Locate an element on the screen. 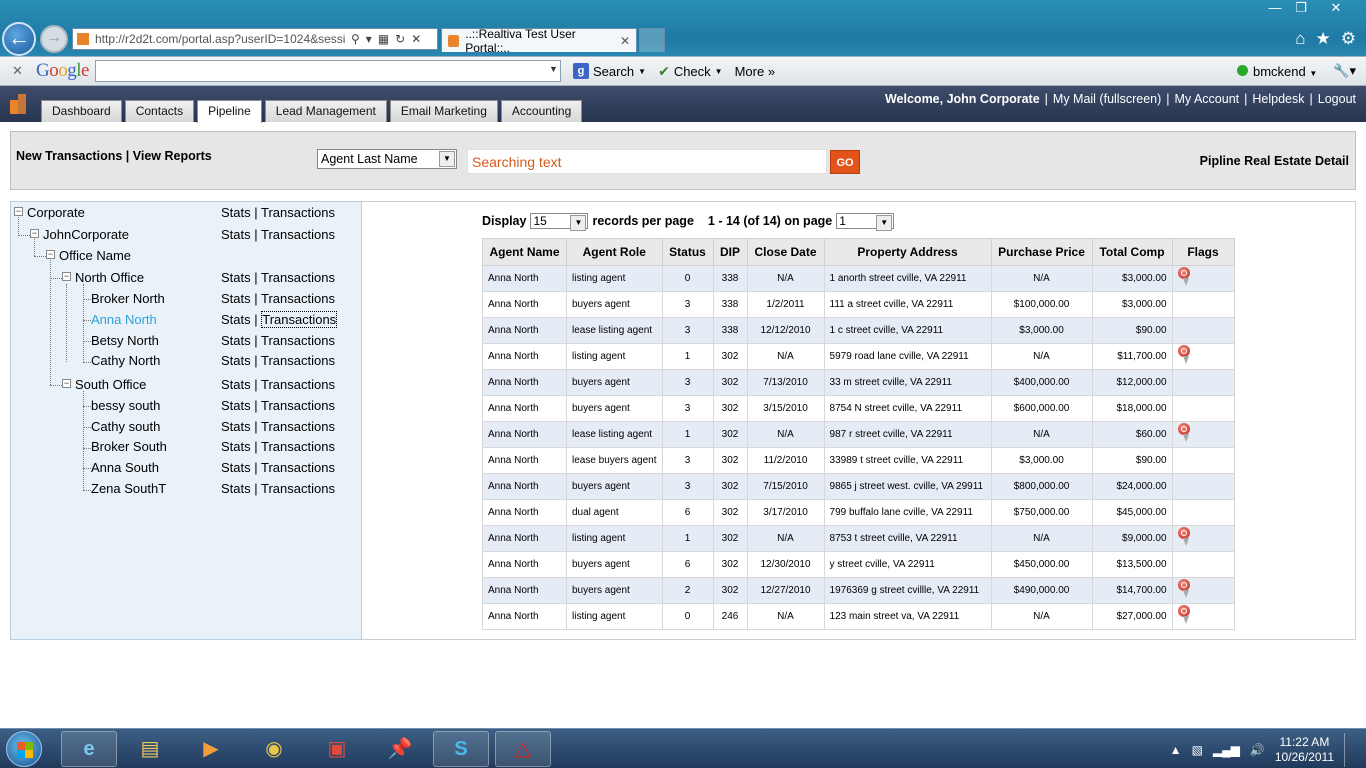 The image size is (1366, 768). clock: 11:22 AM 10/26/2011 is located at coordinates (1304, 750).